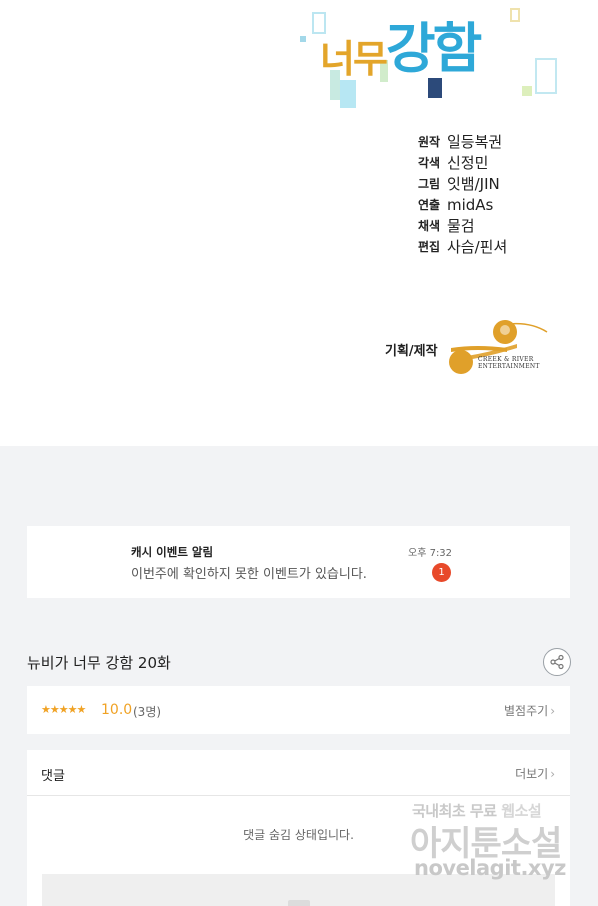  Describe the element at coordinates (249, 574) in the screenshot. I see `notification-message: 이번주에 확인하지 못한 이벤트가 있습니다.` at that location.